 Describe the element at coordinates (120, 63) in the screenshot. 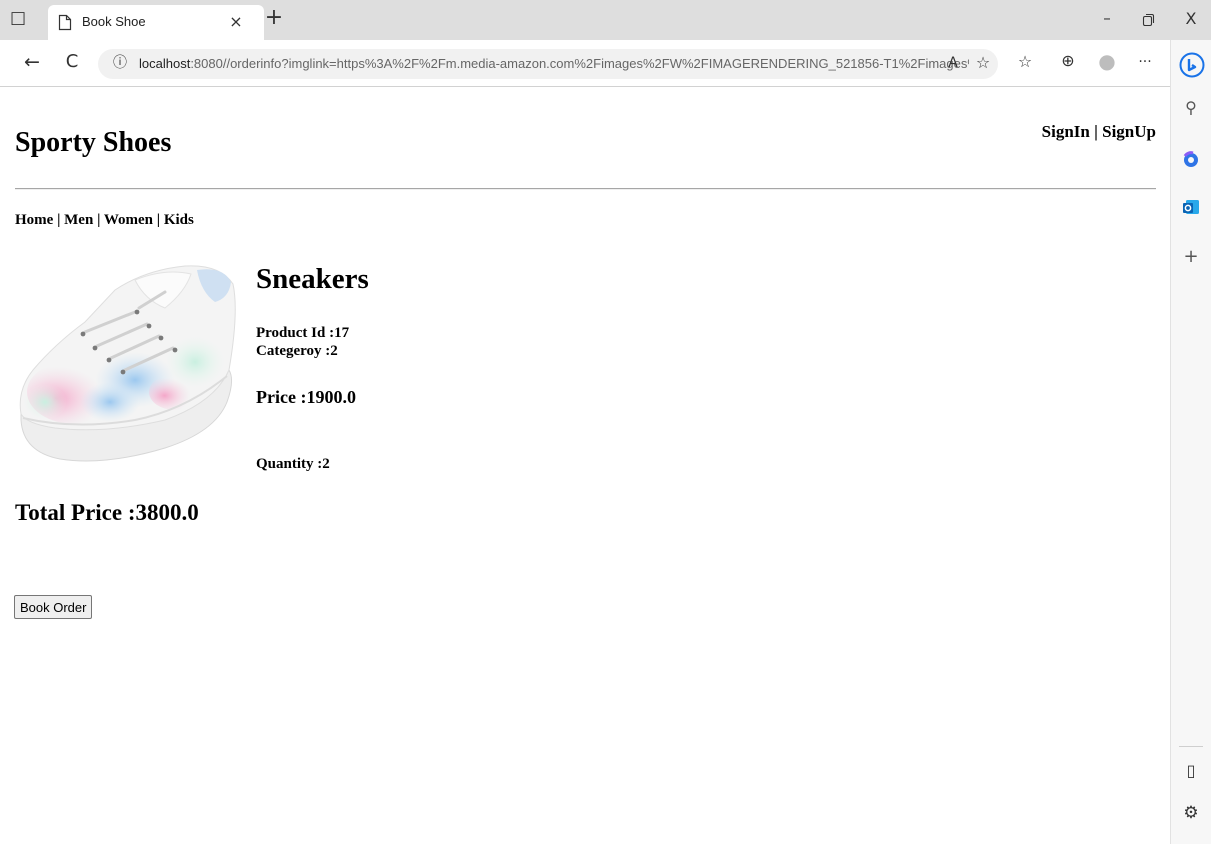

I see `site-info-icon: ⓘ` at that location.